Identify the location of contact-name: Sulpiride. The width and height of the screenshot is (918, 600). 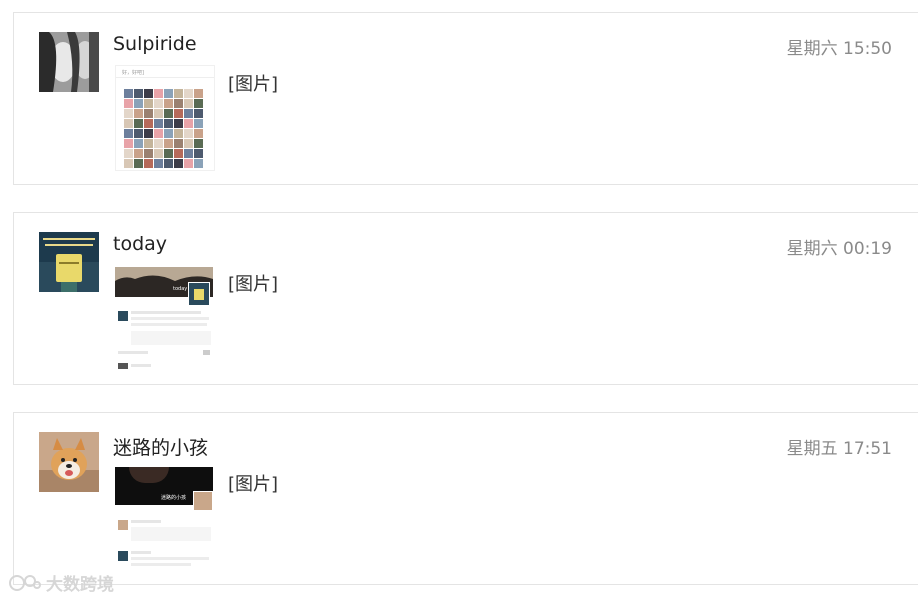
(155, 44).